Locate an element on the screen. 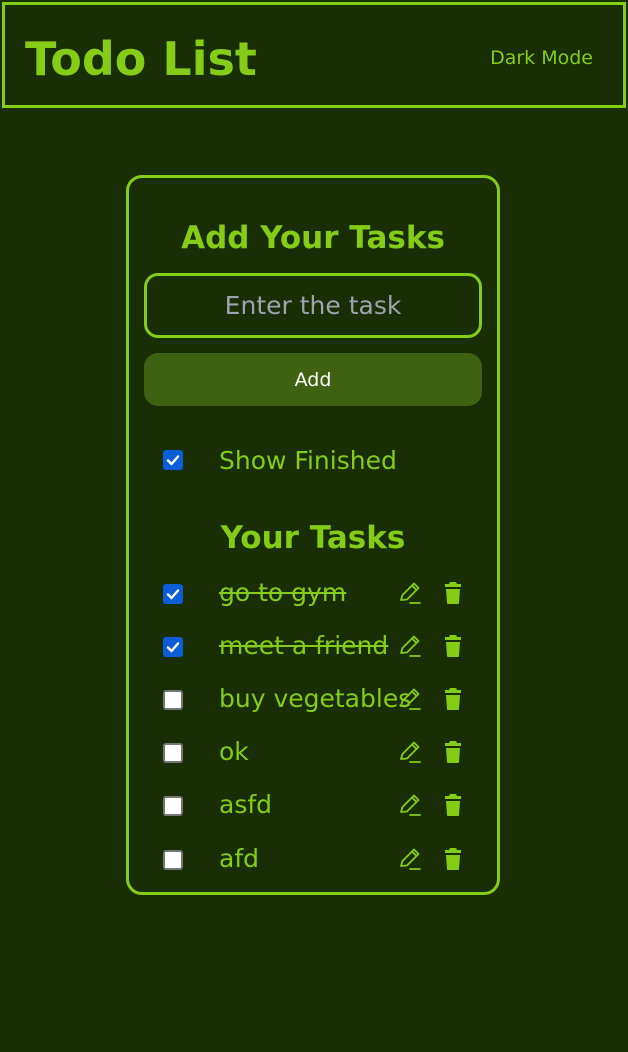  show-finished-checkbox is located at coordinates (173, 460).